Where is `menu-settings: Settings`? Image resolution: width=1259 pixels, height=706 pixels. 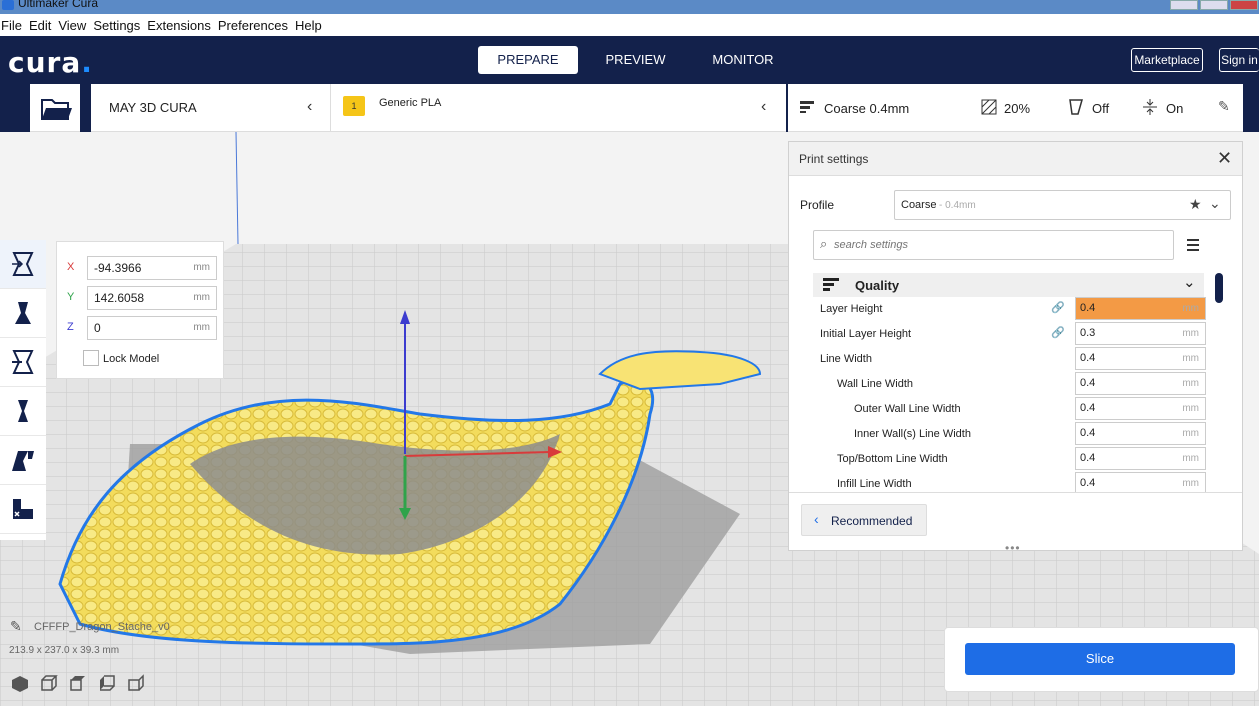
menu-settings: Settings is located at coordinates (116, 25).